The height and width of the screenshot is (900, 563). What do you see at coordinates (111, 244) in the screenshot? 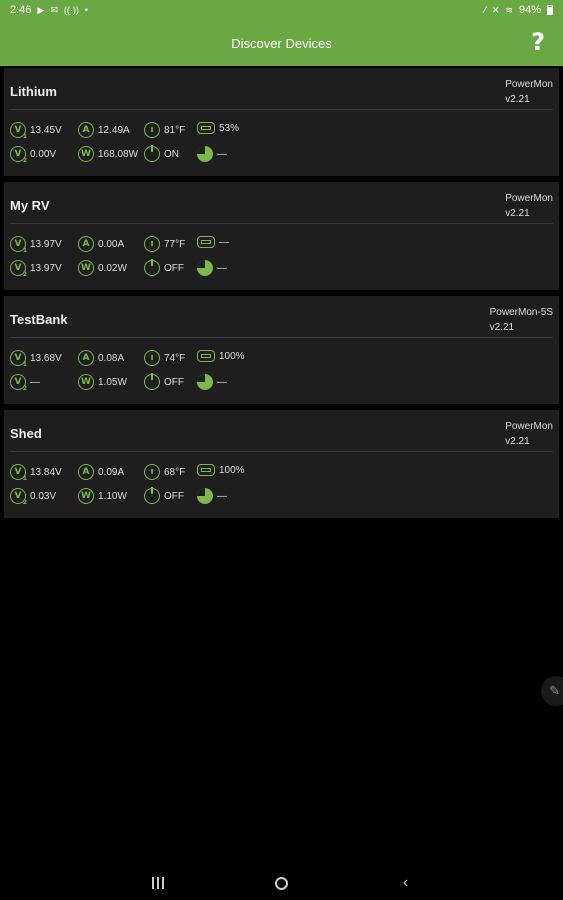
I see `current-value: 0.00A` at bounding box center [111, 244].